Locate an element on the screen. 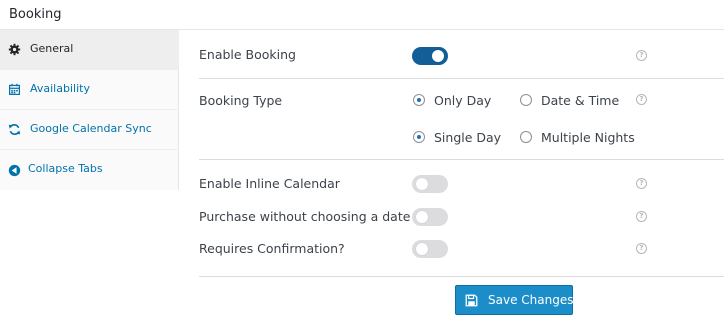 The width and height of the screenshot is (724, 332). tab-google-calendar-sync: Google Calendar Sync is located at coordinates (89, 130).